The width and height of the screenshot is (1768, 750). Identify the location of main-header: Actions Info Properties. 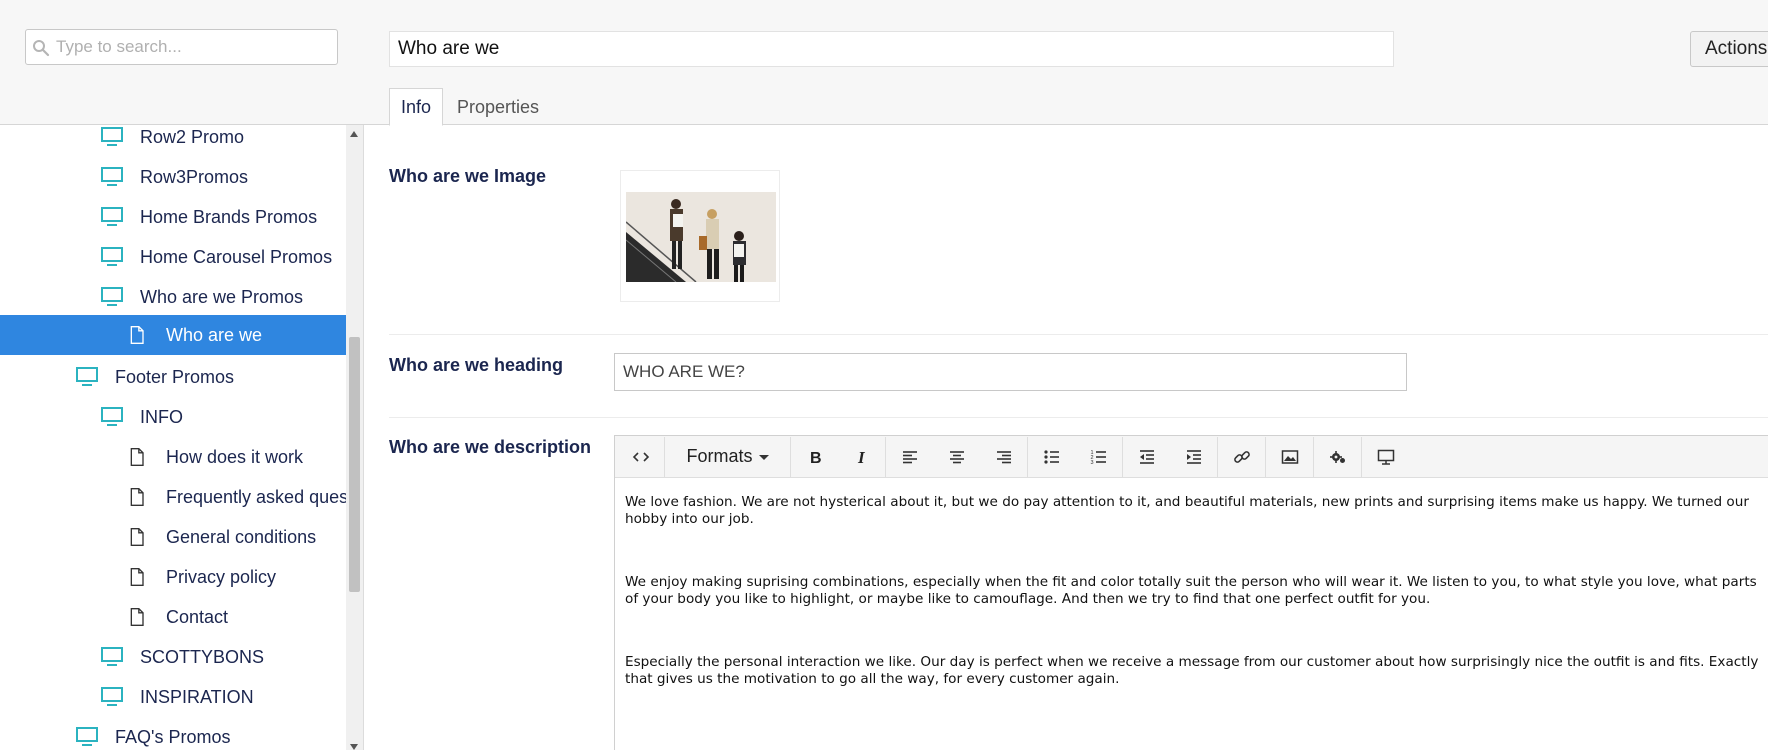
(1066, 63).